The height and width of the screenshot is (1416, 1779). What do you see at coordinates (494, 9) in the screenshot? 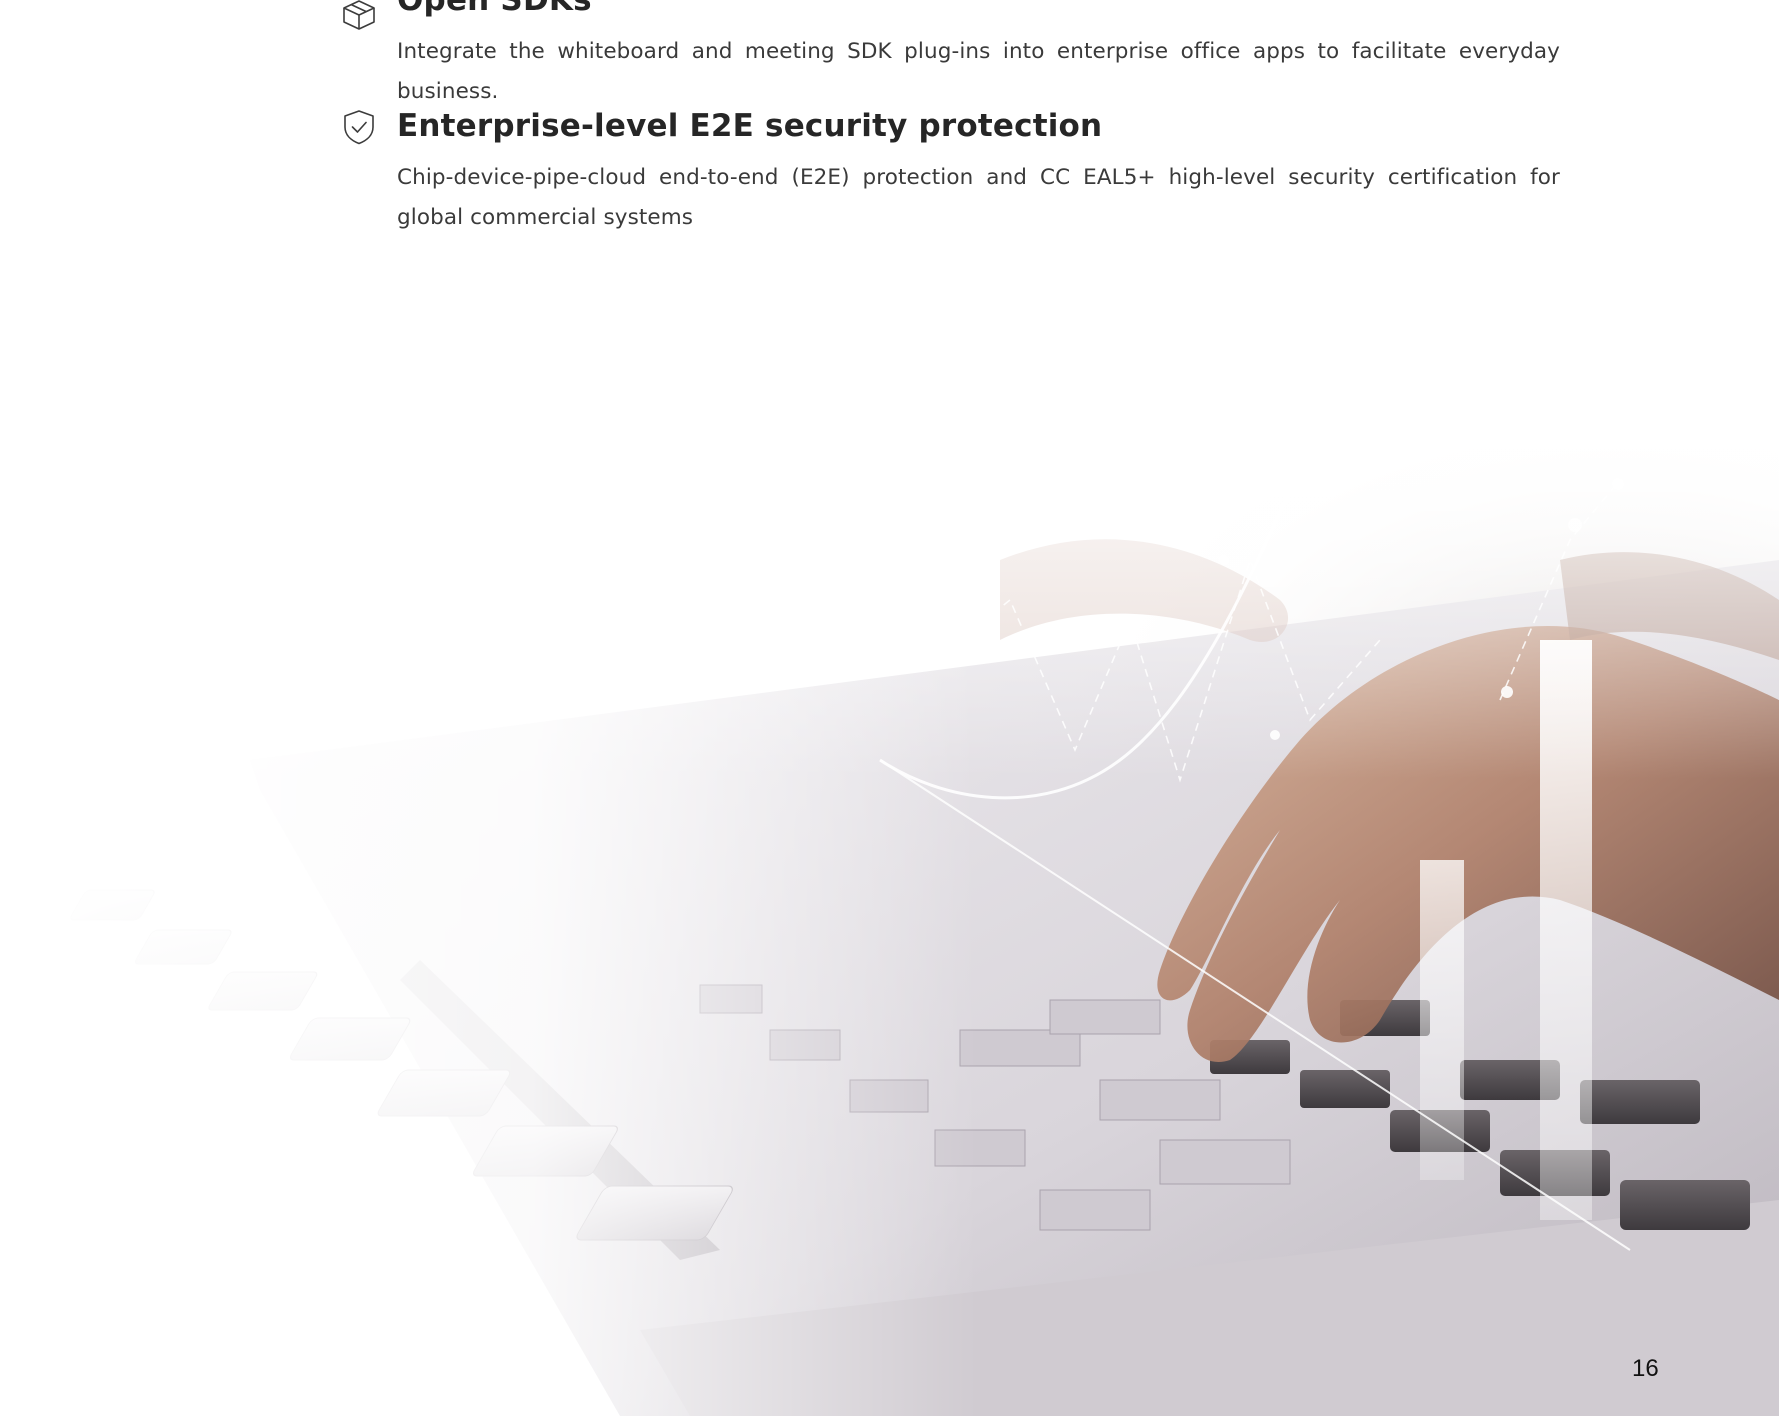
I see `feature-title: Open SDKs` at bounding box center [494, 9].